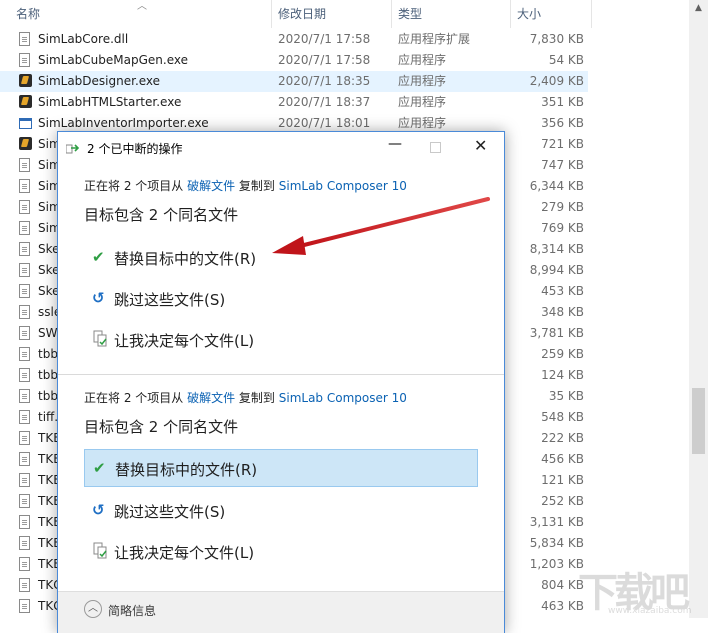 This screenshot has height=633, width=708. What do you see at coordinates (73, 149) in the screenshot?
I see `copy-operation-icon` at bounding box center [73, 149].